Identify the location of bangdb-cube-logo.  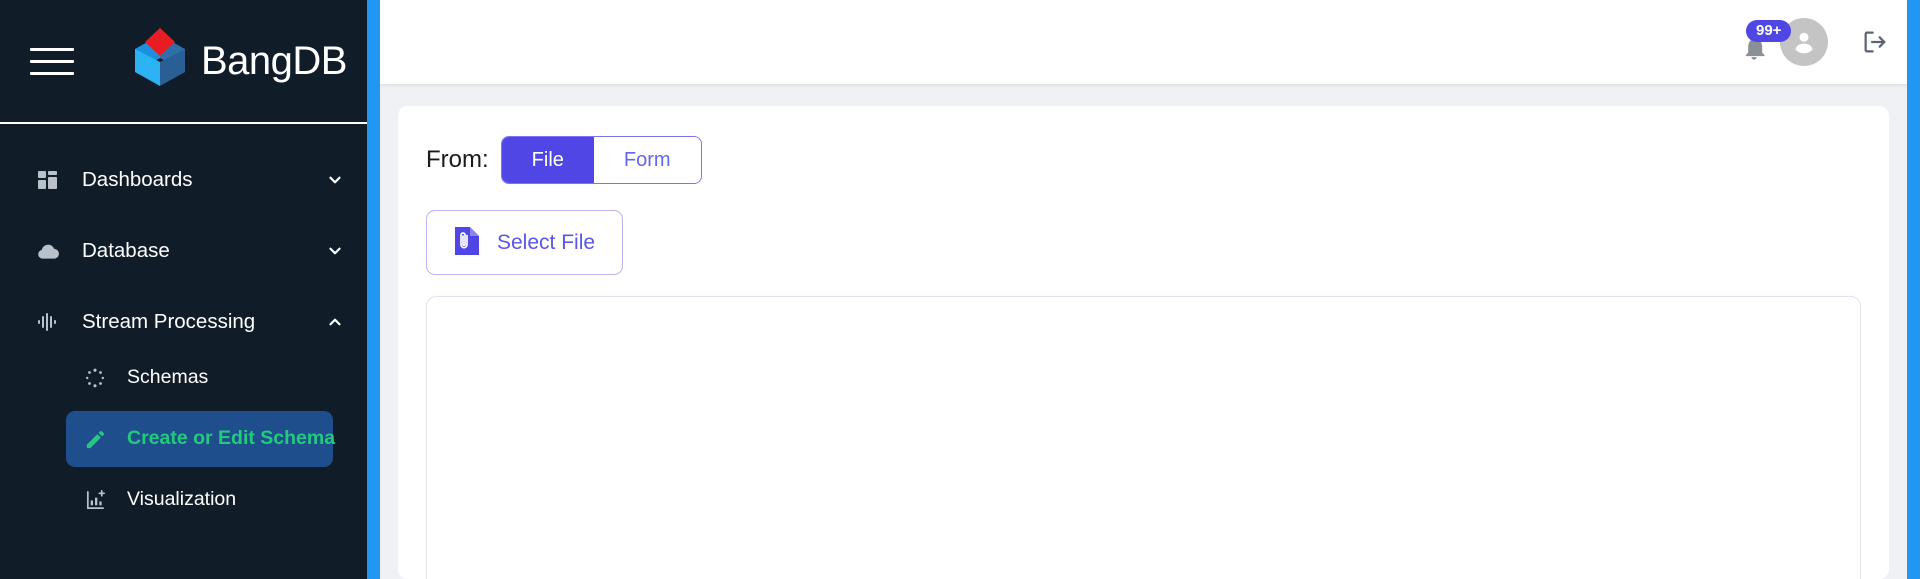
(160, 57).